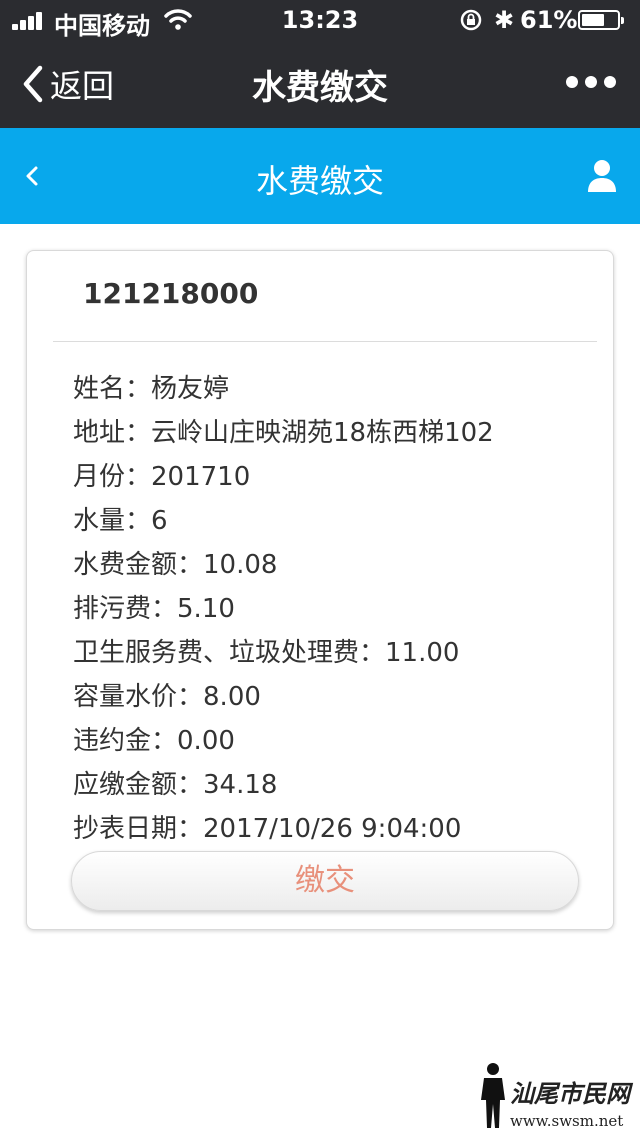  What do you see at coordinates (602, 176) in the screenshot?
I see `user-icon` at bounding box center [602, 176].